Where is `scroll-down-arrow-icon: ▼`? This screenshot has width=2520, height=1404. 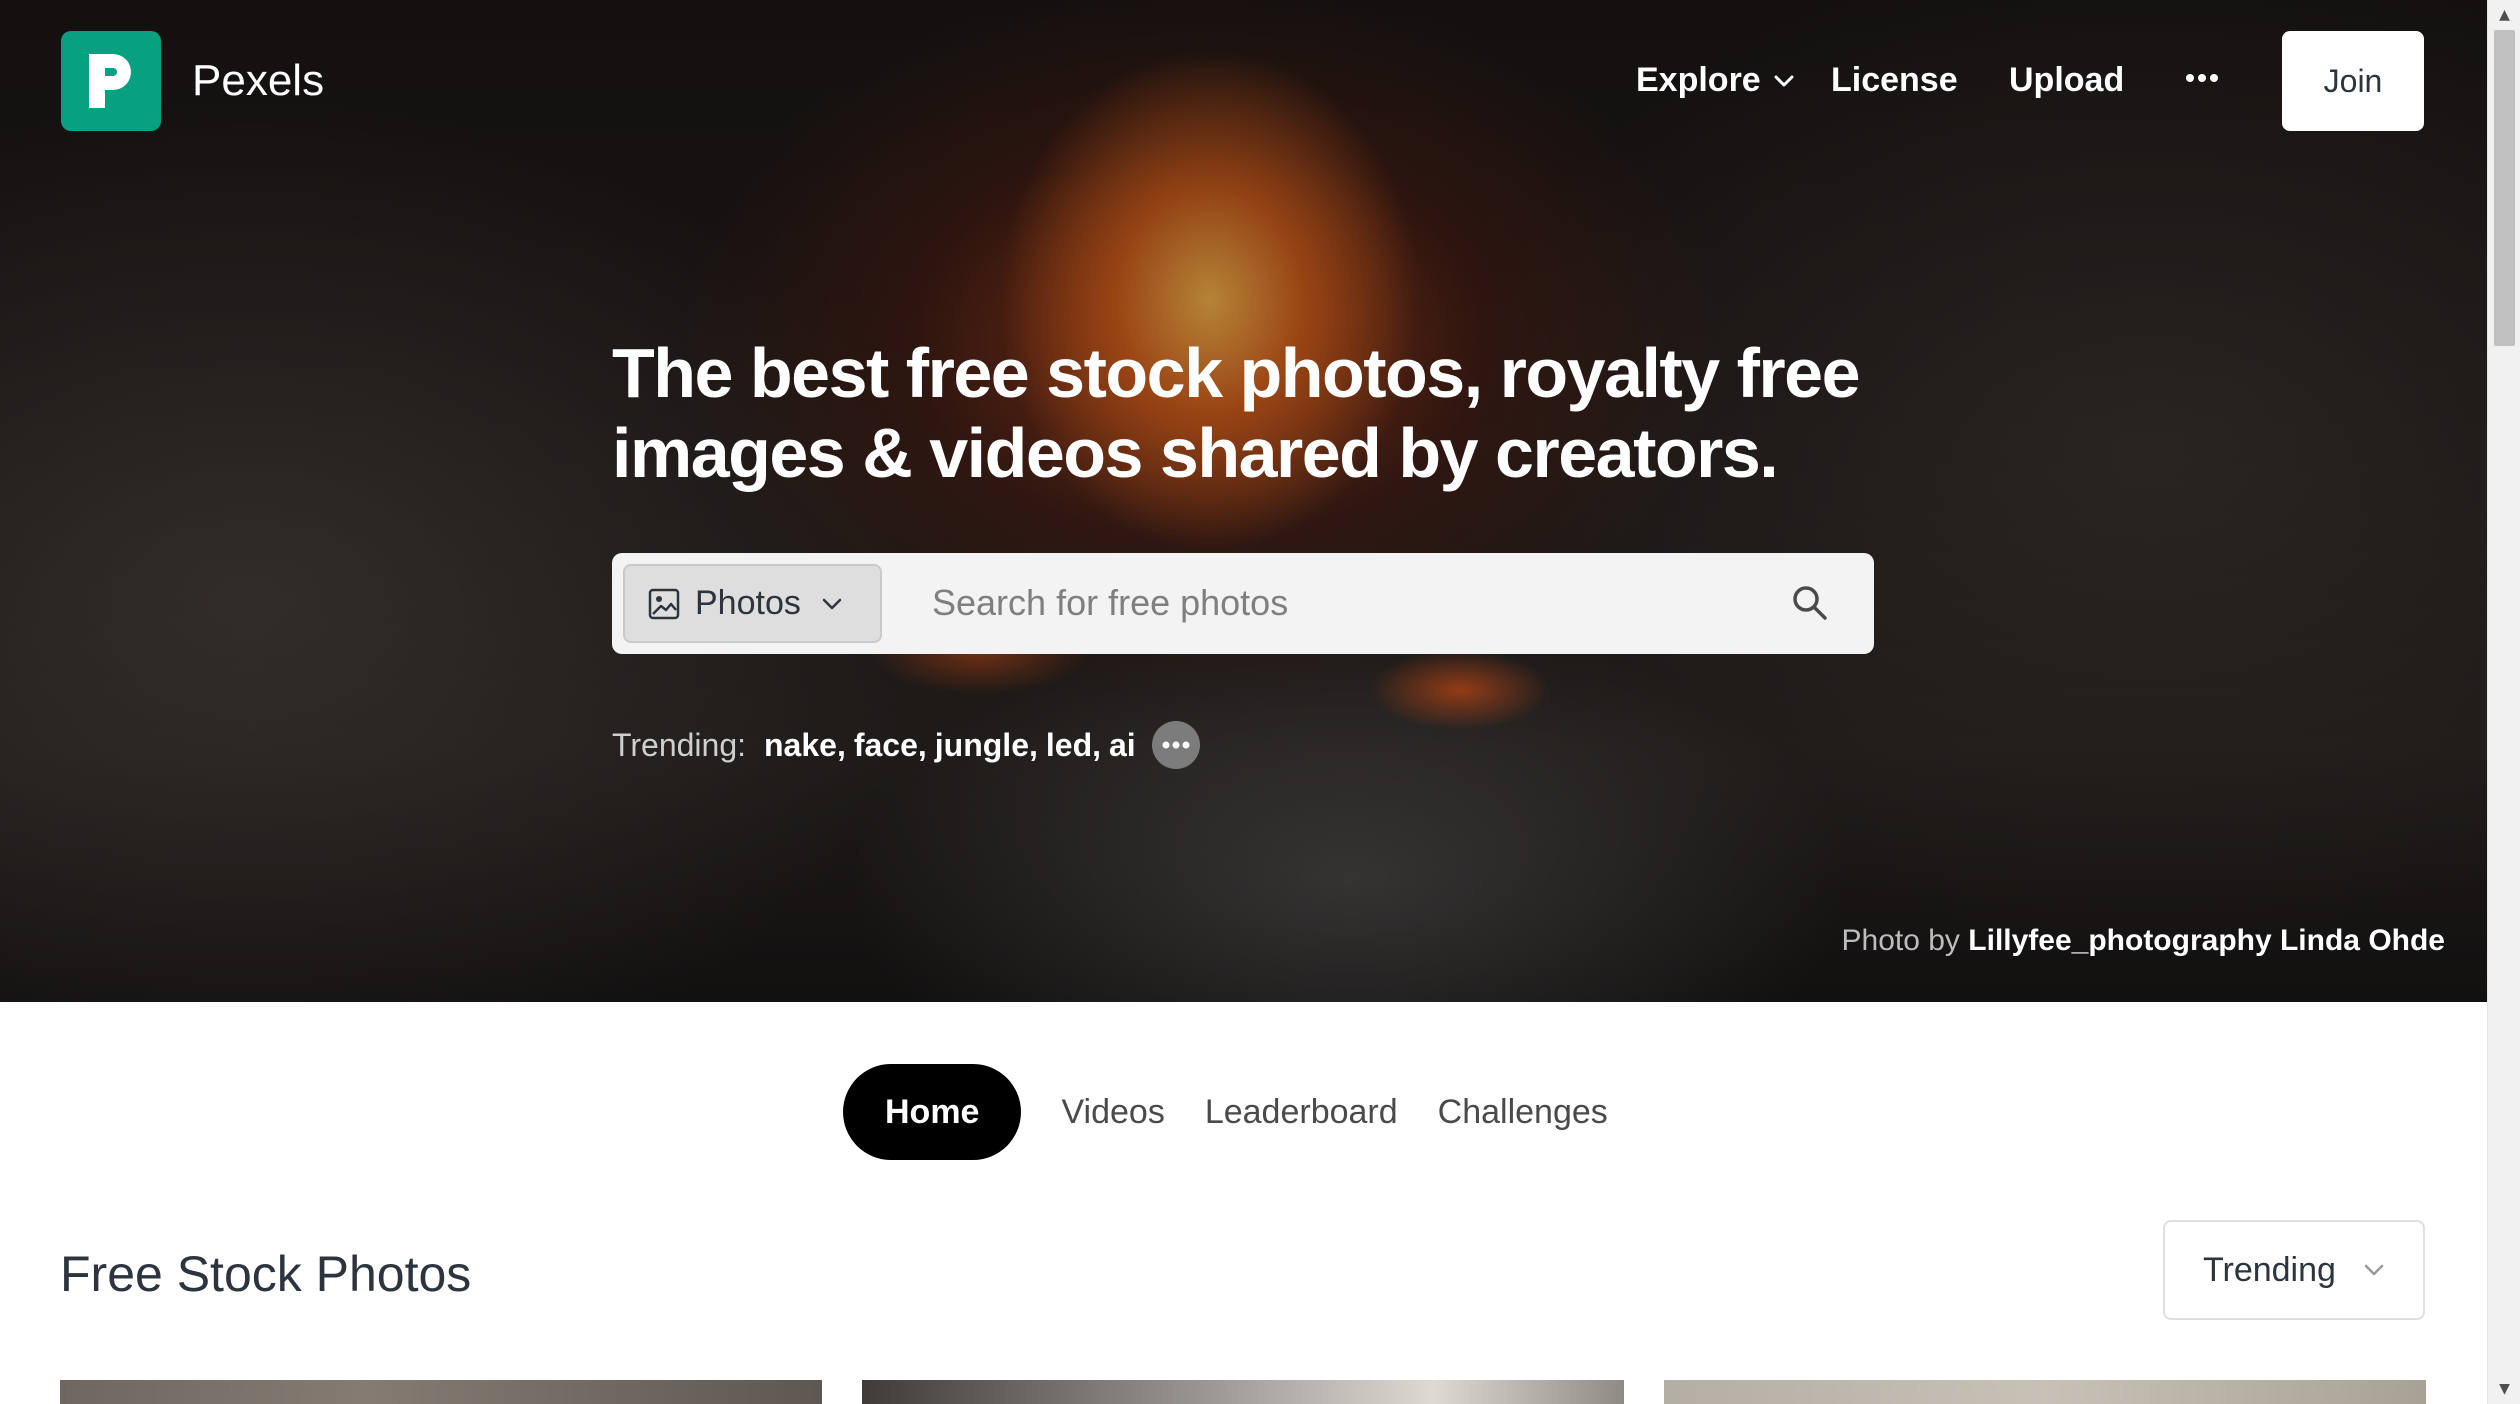 scroll-down-arrow-icon: ▼ is located at coordinates (2504, 1389).